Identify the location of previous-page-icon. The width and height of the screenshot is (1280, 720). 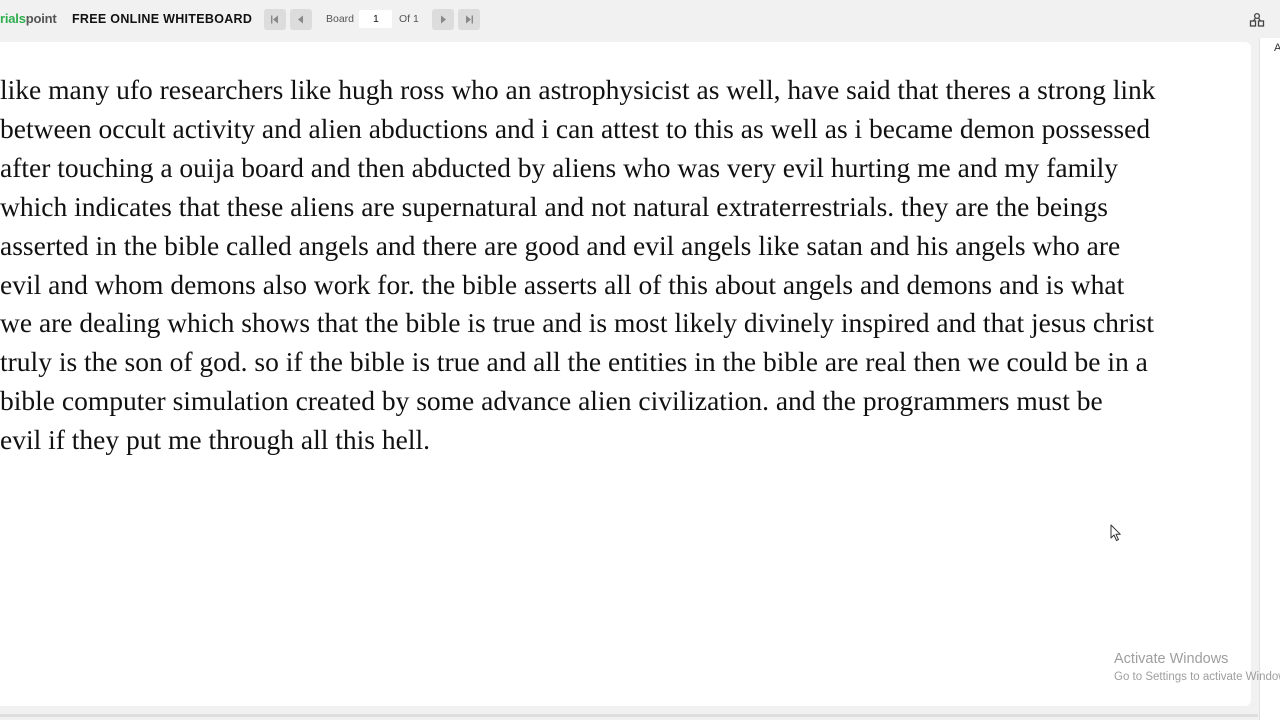
(300, 19).